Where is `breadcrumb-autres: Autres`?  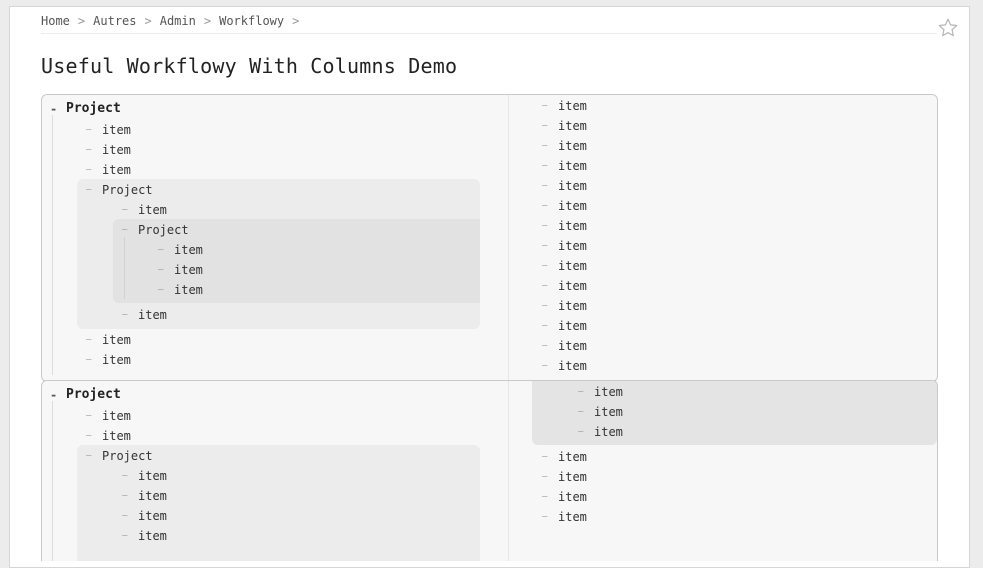
breadcrumb-autres: Autres is located at coordinates (114, 21).